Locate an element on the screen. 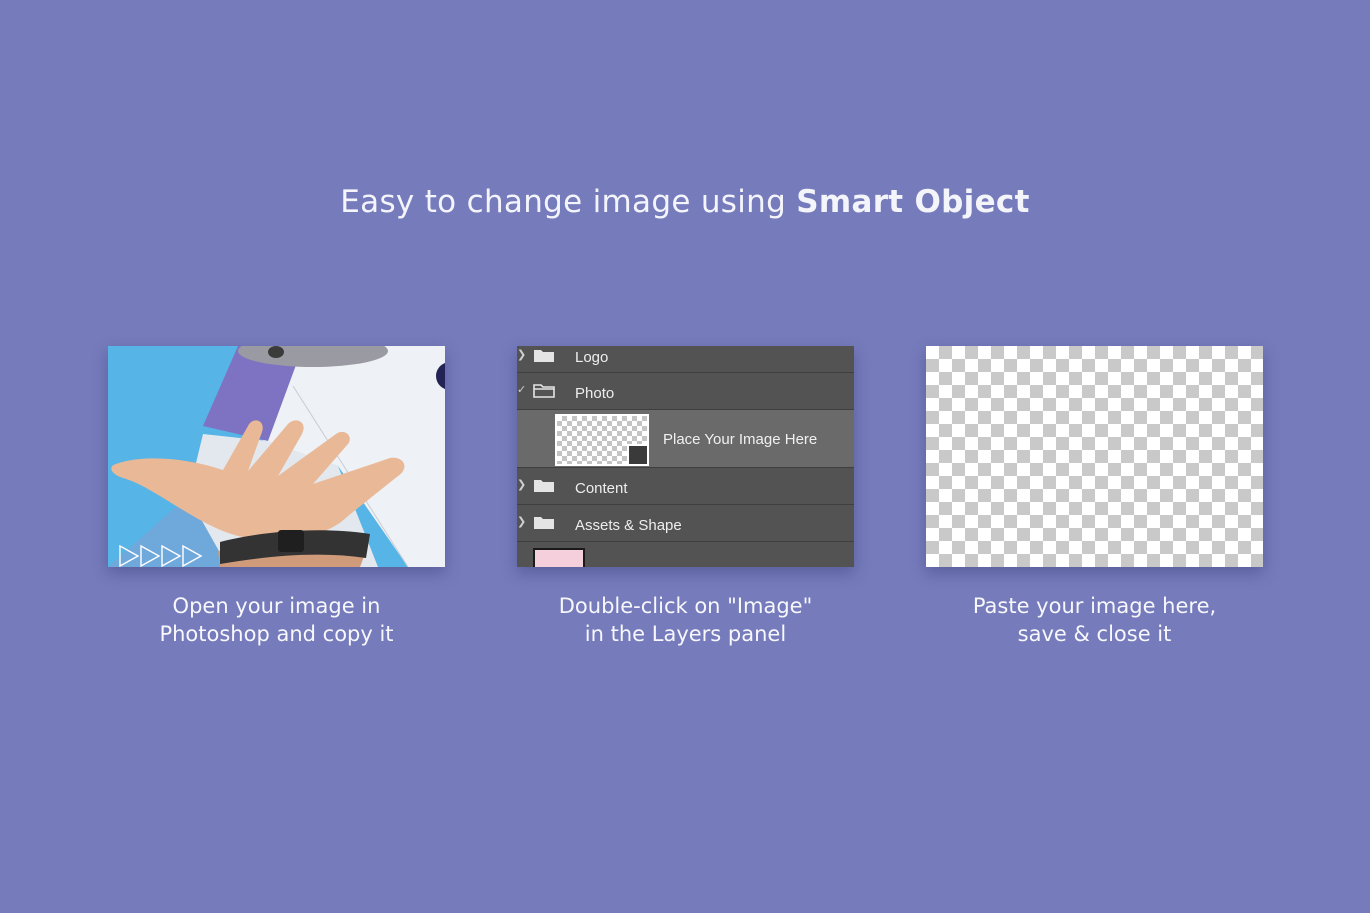  layer-row-photo: ✓ Photo is located at coordinates (685, 391).